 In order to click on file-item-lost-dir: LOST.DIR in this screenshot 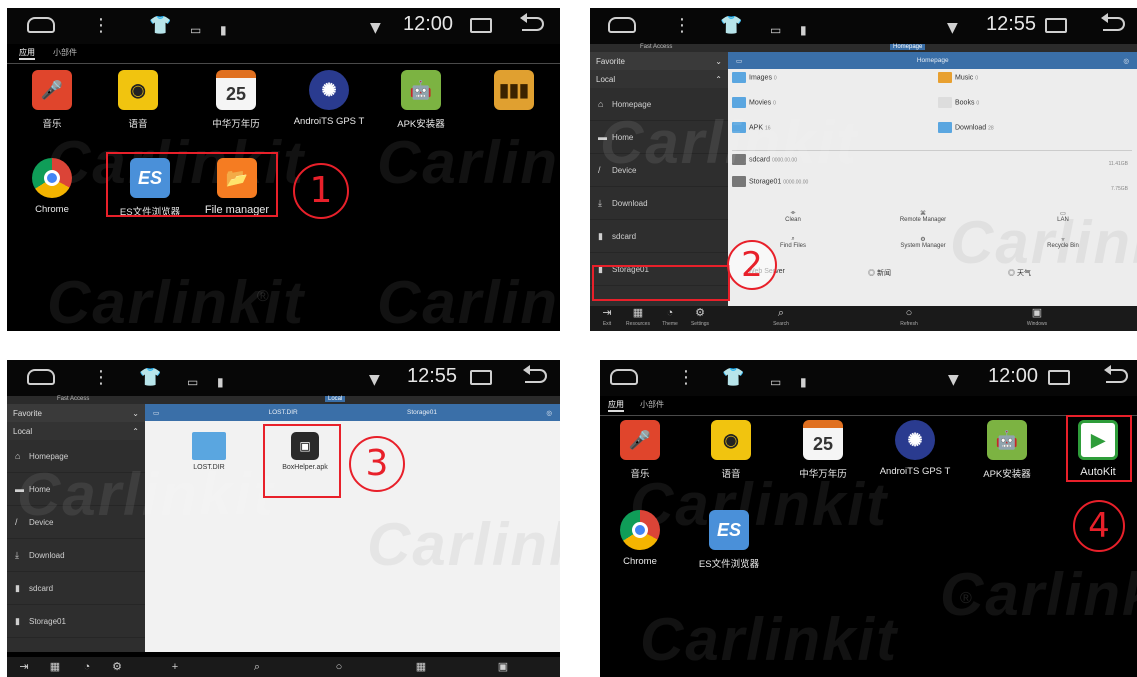, I will do `click(209, 451)`.